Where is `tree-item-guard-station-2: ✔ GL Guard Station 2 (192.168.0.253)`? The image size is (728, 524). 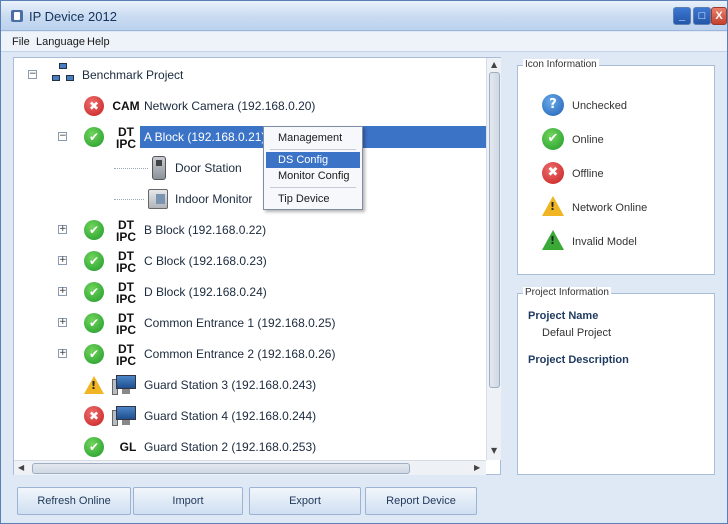
tree-item-guard-station-2: ✔ GL Guard Station 2 (192.168.0.253) is located at coordinates (250, 447).